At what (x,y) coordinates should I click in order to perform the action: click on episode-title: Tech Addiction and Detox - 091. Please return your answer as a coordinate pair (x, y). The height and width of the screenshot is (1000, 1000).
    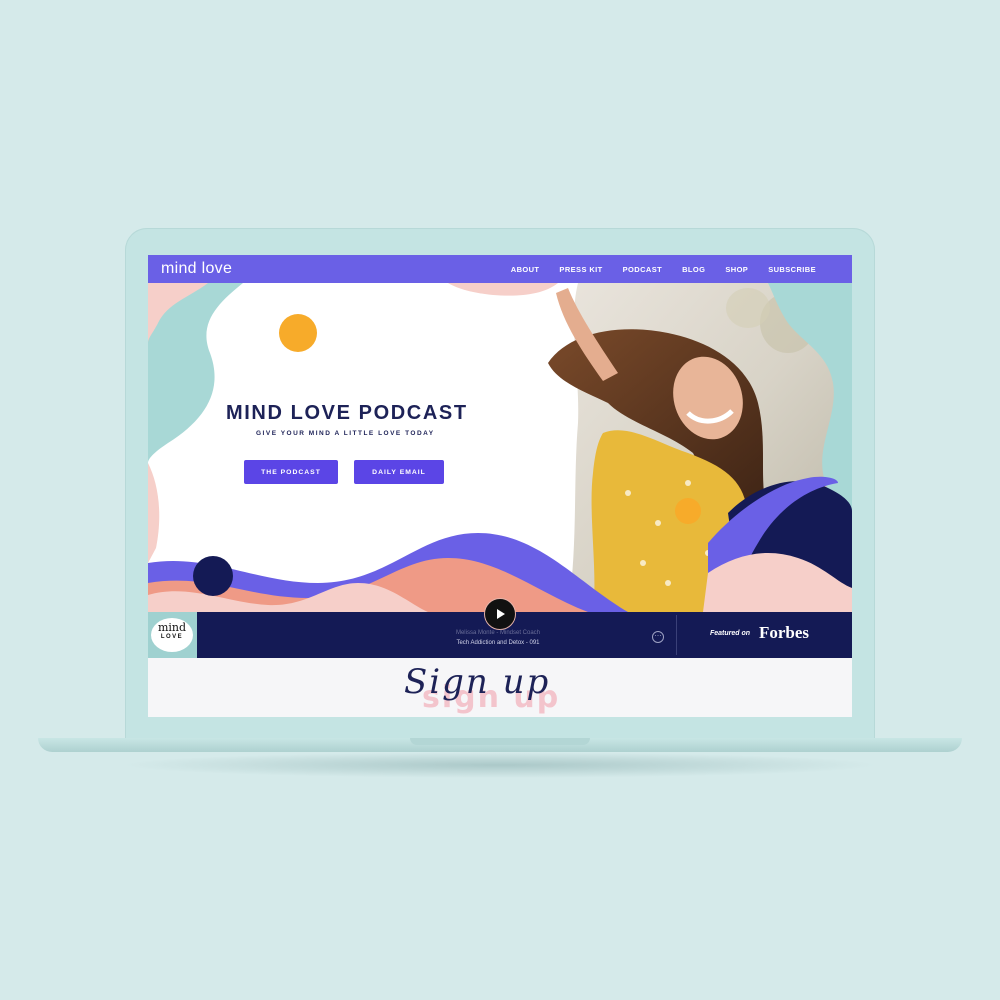
    Looking at the image, I should click on (498, 643).